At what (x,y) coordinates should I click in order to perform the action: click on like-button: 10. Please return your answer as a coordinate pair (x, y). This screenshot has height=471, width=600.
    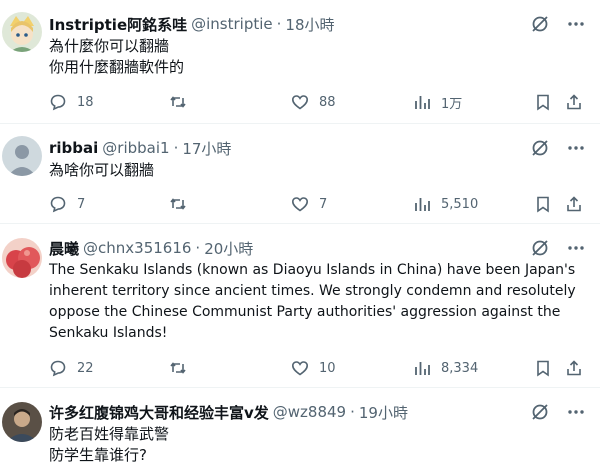
    Looking at the image, I should click on (313, 368).